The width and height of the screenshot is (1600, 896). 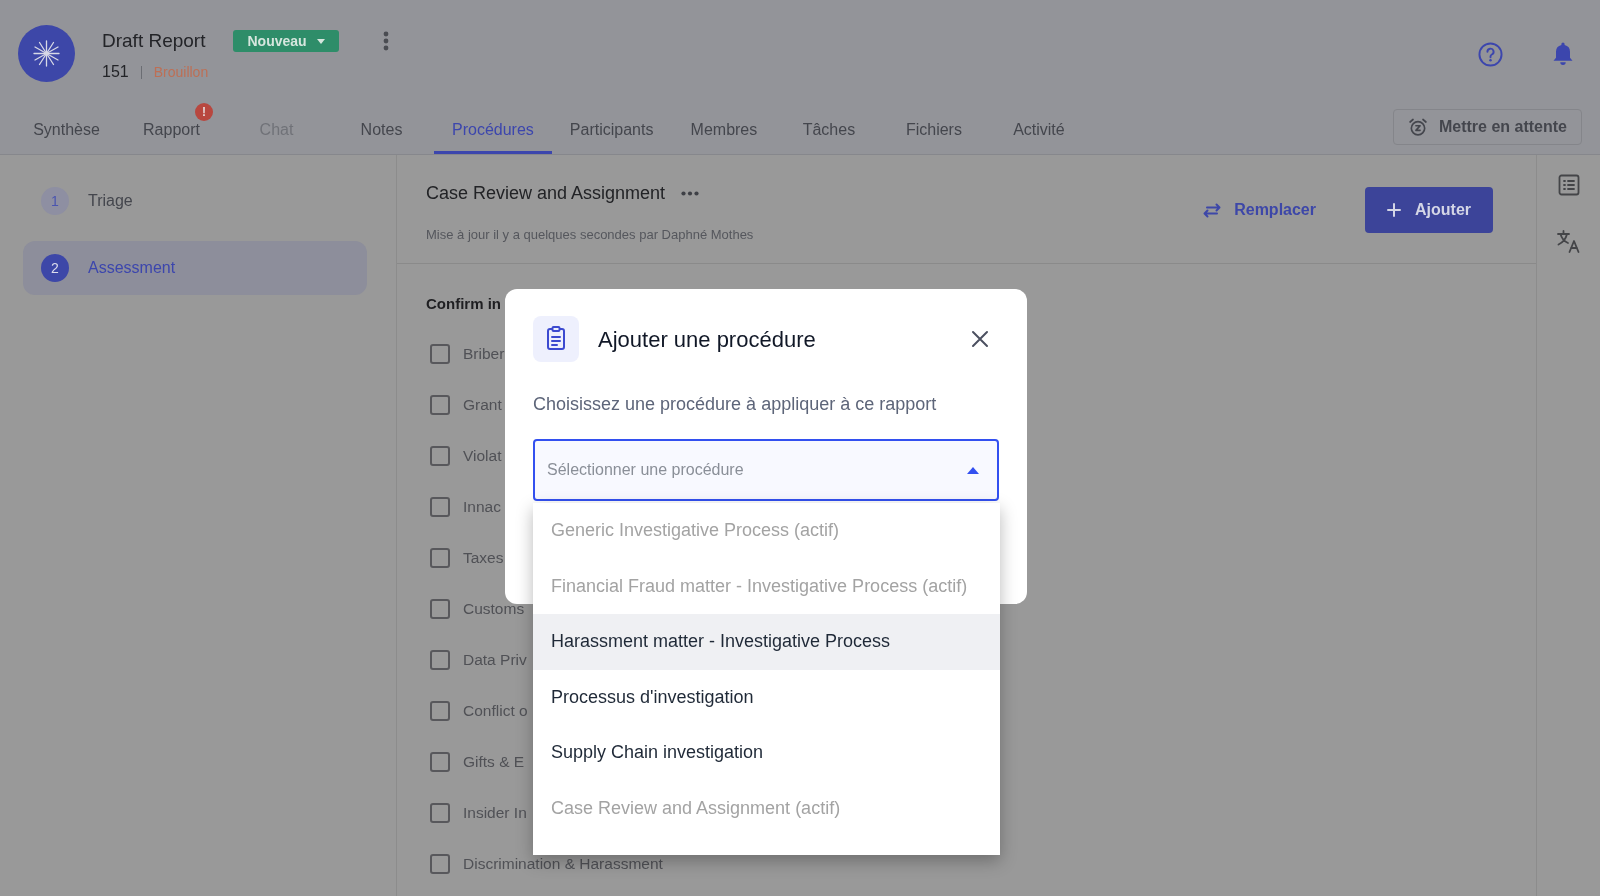 What do you see at coordinates (707, 339) in the screenshot?
I see `modal-title: Ajouter une procédure` at bounding box center [707, 339].